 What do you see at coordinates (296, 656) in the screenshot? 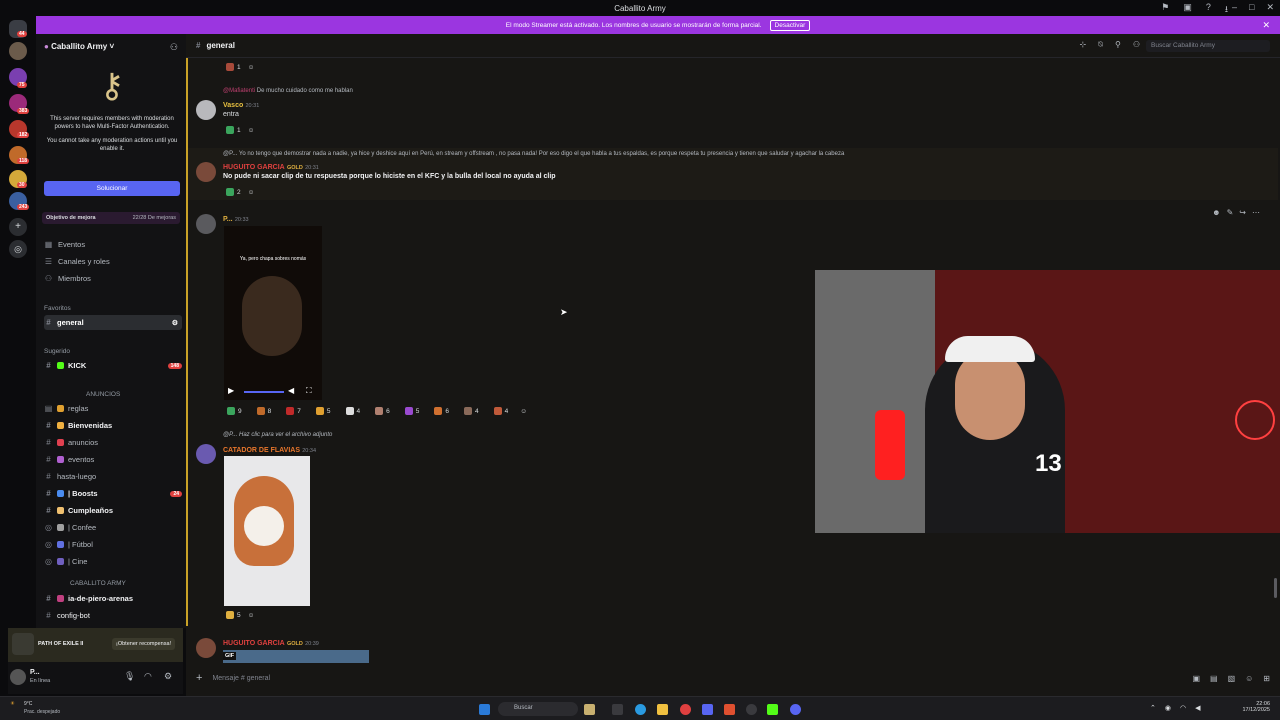
I see `gif-attachment: GIF` at bounding box center [296, 656].